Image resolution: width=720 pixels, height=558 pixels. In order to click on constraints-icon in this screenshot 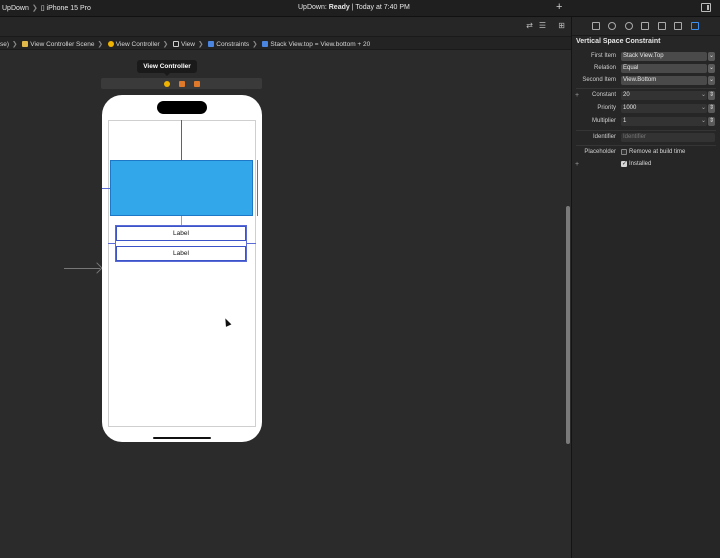, I will do `click(211, 44)`.